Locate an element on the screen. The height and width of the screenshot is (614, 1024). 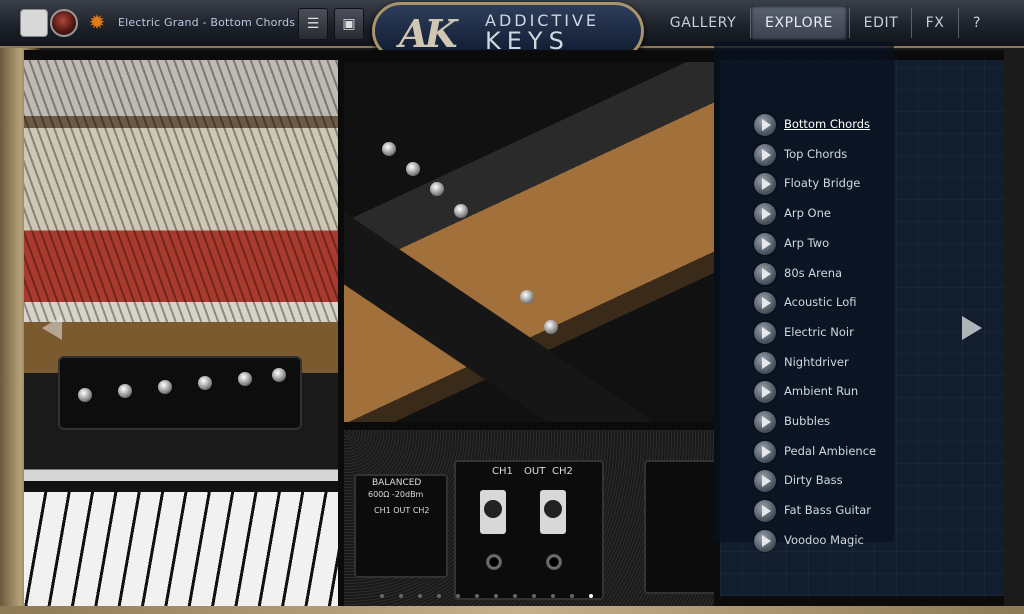
preset-item: Top Chords is located at coordinates (839, 156).